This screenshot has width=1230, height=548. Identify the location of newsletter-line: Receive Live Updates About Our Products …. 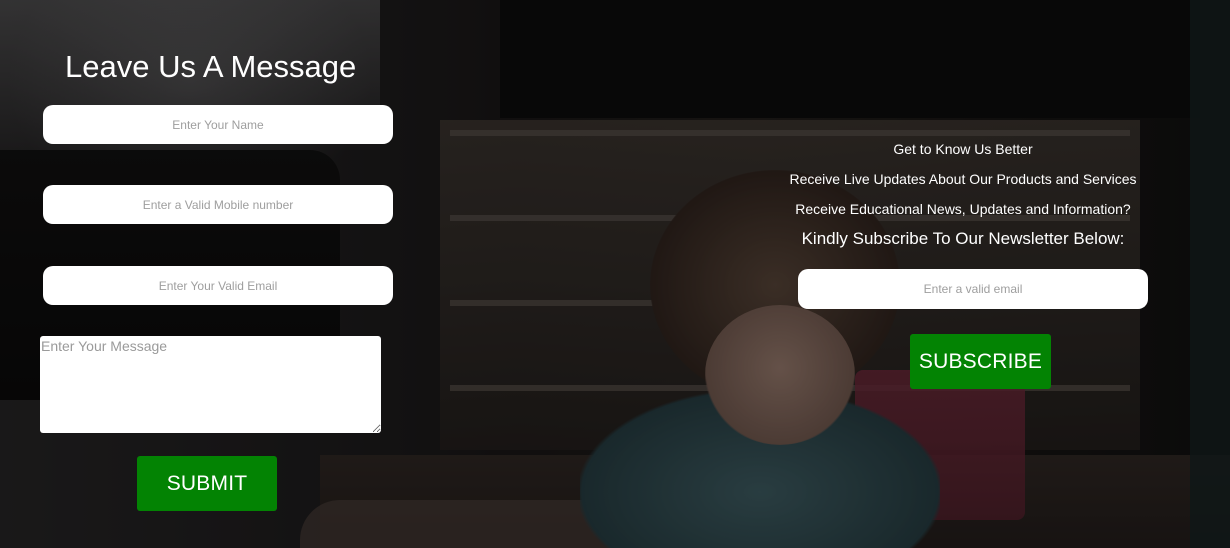
(963, 179).